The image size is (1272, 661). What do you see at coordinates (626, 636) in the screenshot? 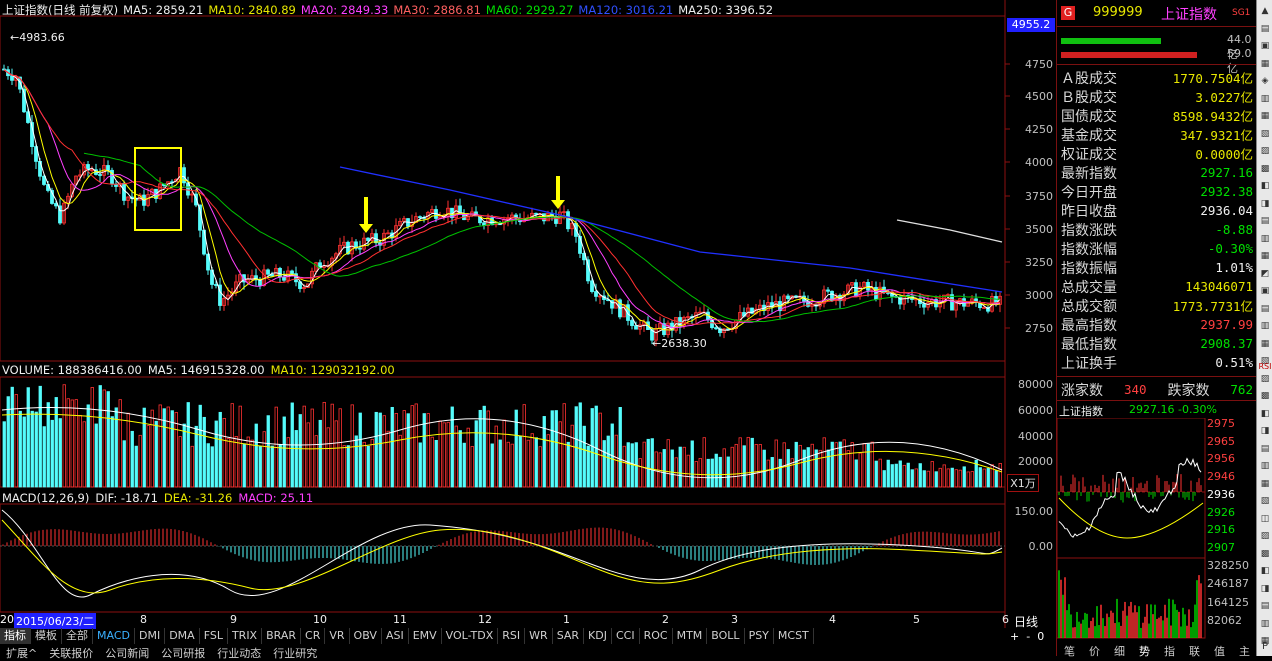
I see `tab-cci: CCI` at bounding box center [626, 636].